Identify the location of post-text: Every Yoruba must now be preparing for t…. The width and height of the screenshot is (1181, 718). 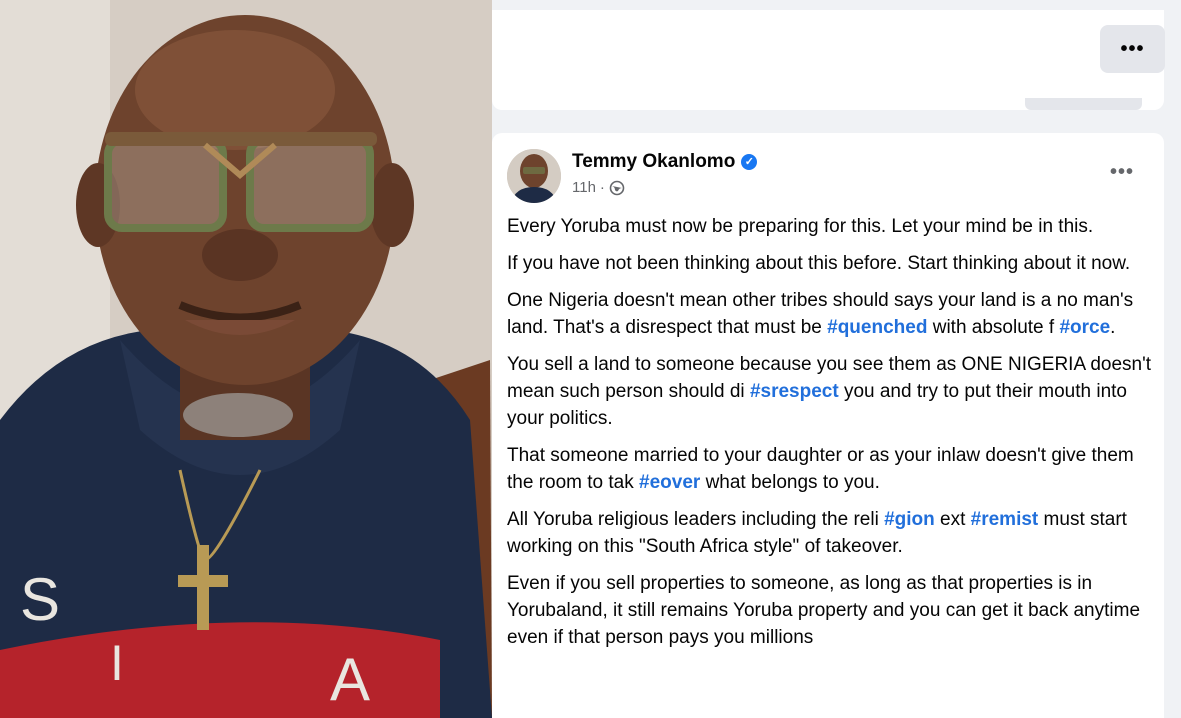
(800, 226).